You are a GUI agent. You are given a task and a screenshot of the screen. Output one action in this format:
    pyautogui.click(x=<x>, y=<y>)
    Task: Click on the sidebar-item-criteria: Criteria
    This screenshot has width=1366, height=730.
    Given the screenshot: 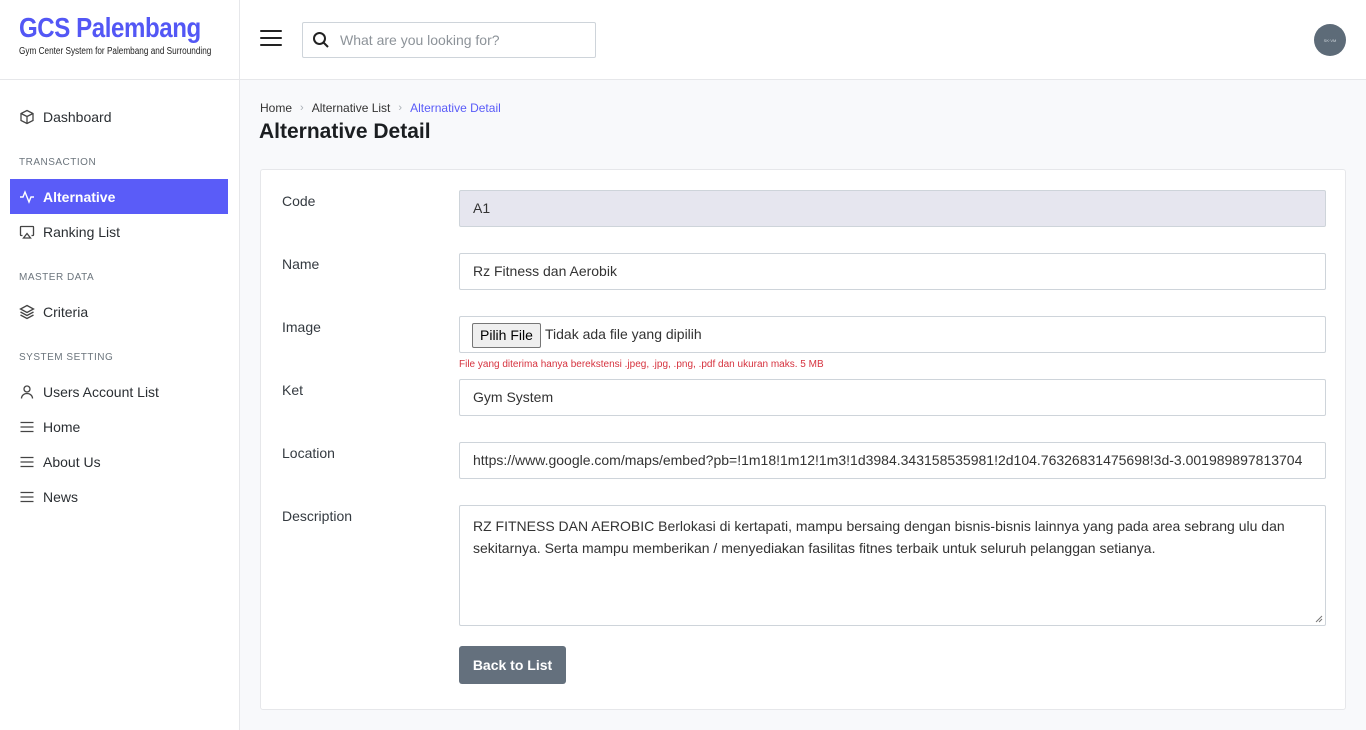 What is the action you would take?
    pyautogui.click(x=119, y=311)
    